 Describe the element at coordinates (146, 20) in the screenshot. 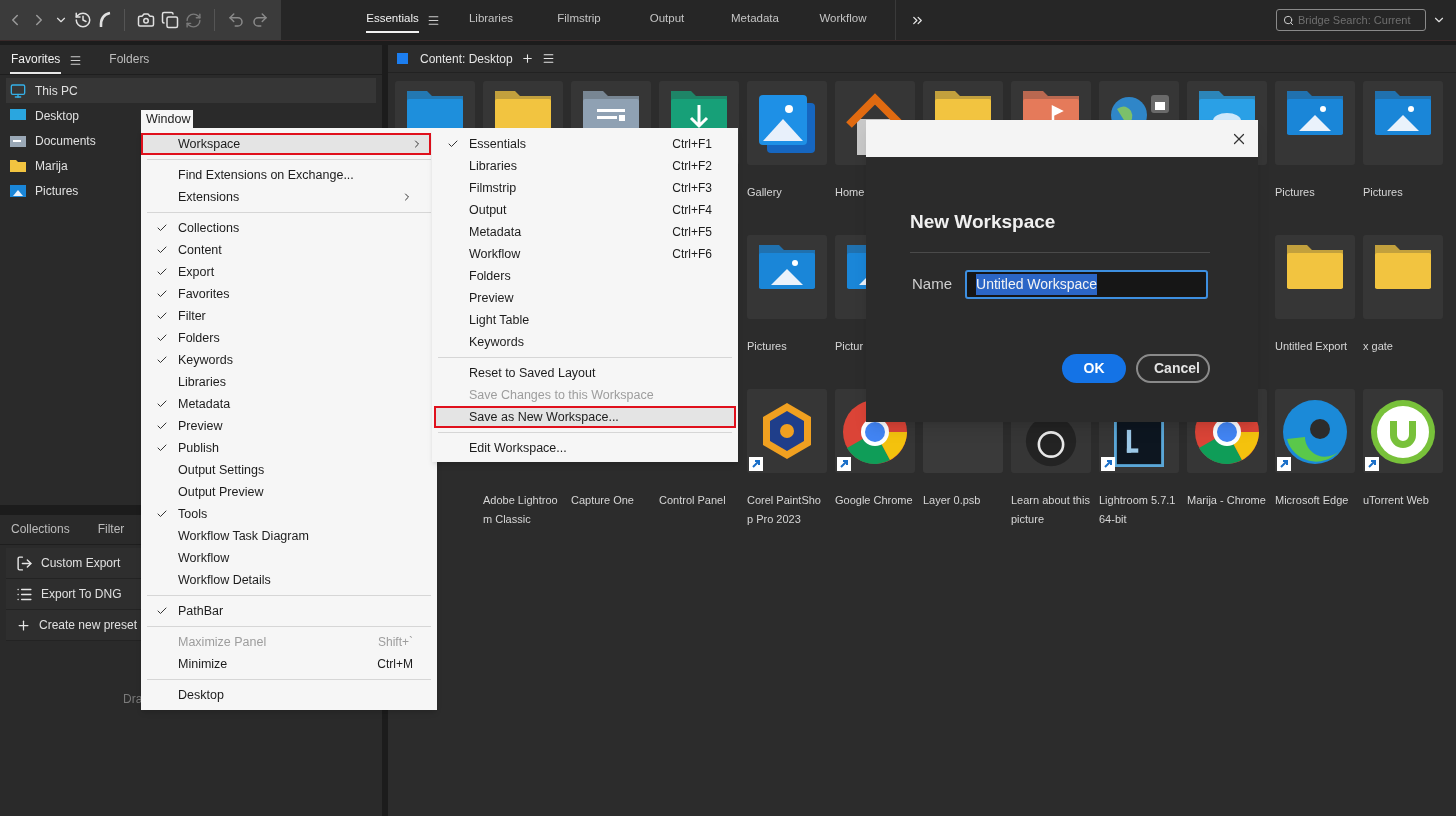

I see `camera-icon` at that location.